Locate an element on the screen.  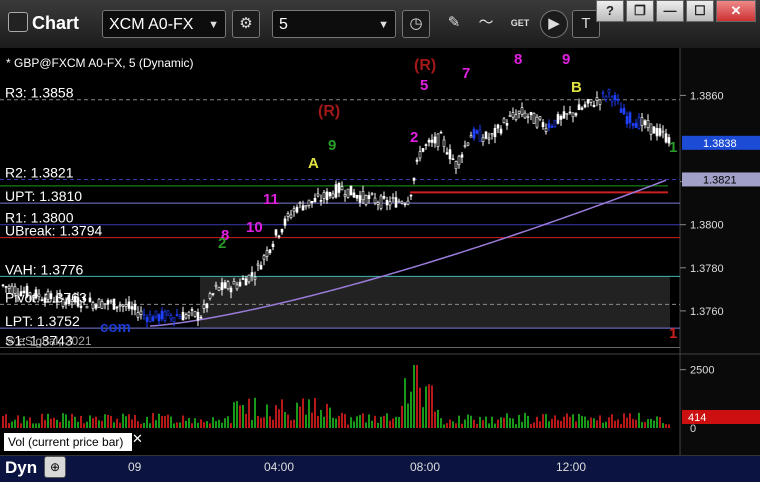
help-button: ? is located at coordinates (610, 11).